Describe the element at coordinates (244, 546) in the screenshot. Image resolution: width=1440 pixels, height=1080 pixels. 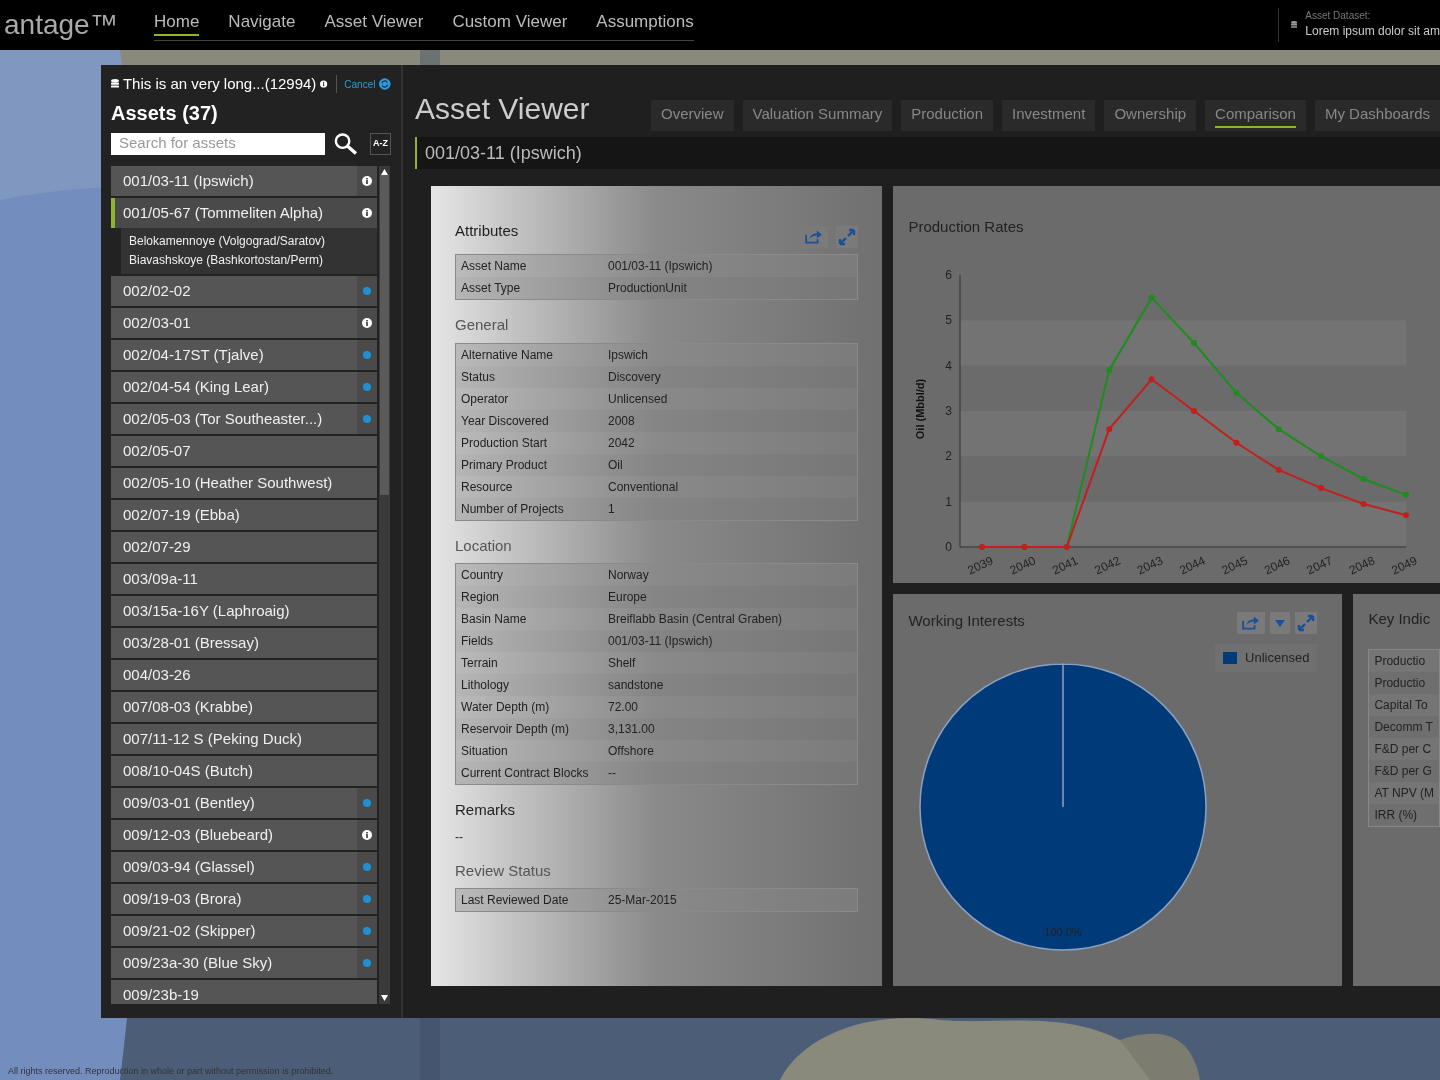
I see `asset-list-item: 002/07-29` at that location.